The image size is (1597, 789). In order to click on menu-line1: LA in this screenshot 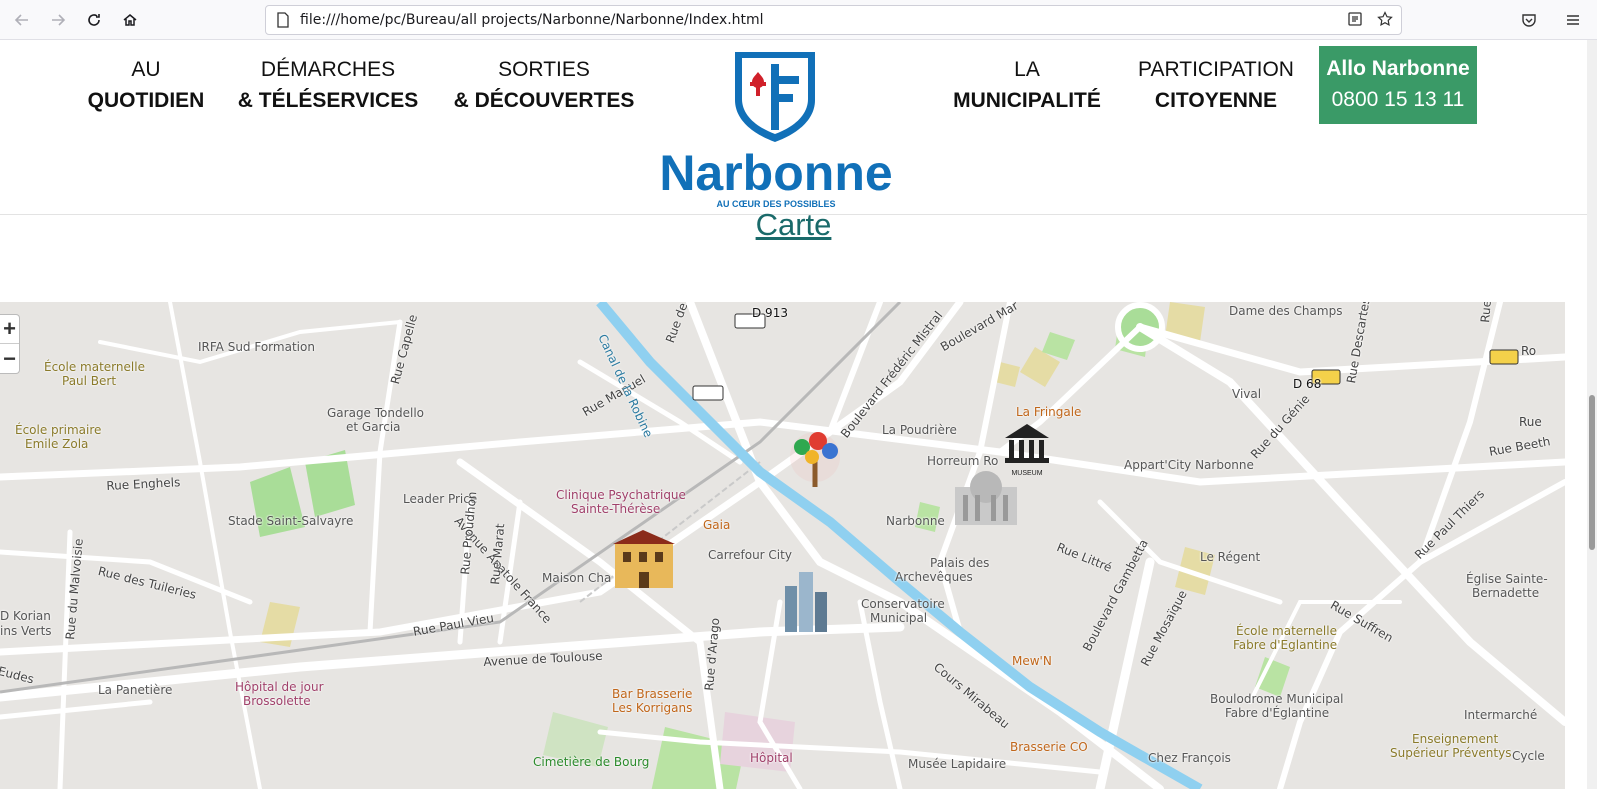, I will do `click(1027, 69)`.